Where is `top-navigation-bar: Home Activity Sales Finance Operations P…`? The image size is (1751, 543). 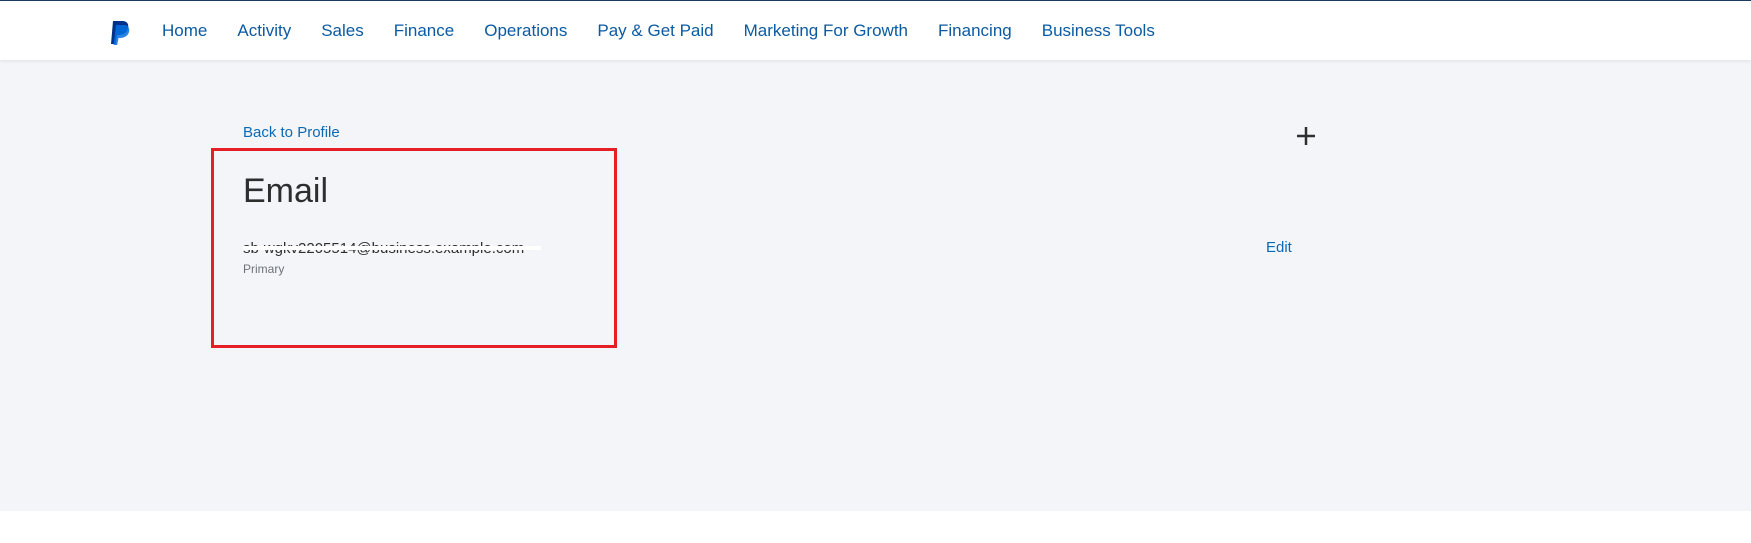
top-navigation-bar: Home Activity Sales Finance Operations P… is located at coordinates (875, 30).